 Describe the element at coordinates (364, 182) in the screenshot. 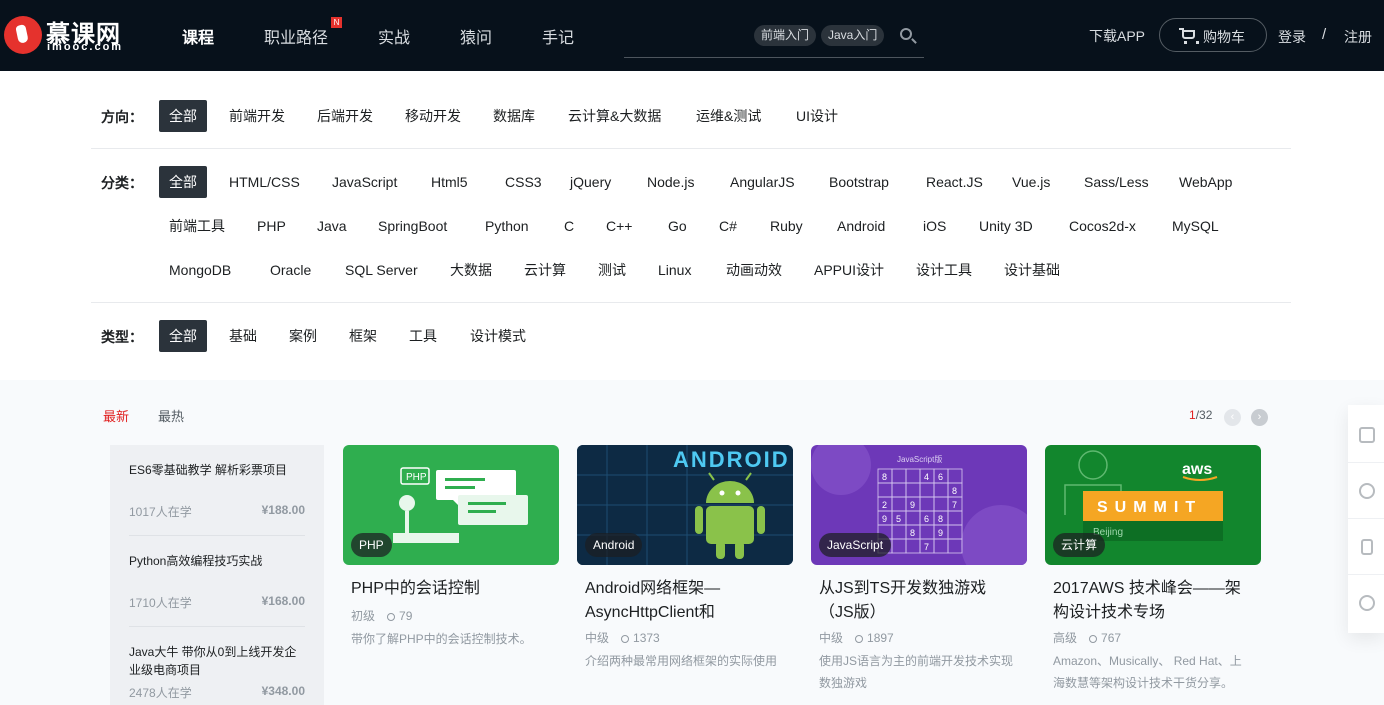

I see `category-chip: JavaScript` at that location.